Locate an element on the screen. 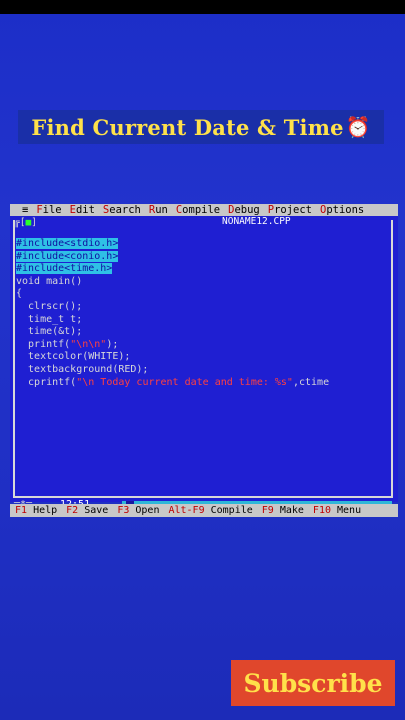 This screenshot has width=405, height=720. key-help: F1 Help is located at coordinates (36, 510).